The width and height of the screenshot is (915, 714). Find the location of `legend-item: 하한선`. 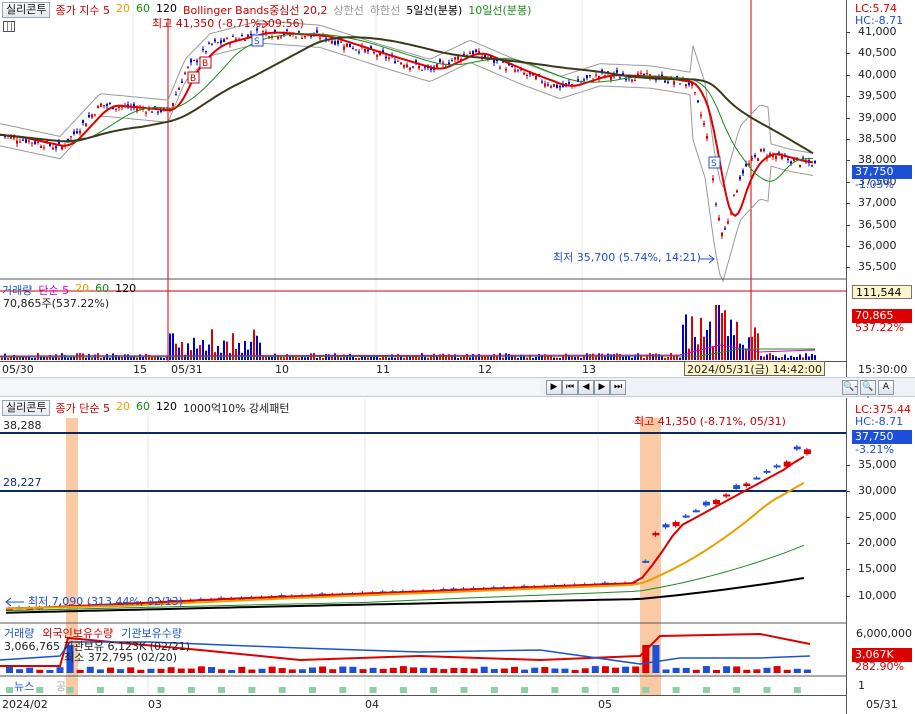

legend-item: 하한선 is located at coordinates (385, 10).